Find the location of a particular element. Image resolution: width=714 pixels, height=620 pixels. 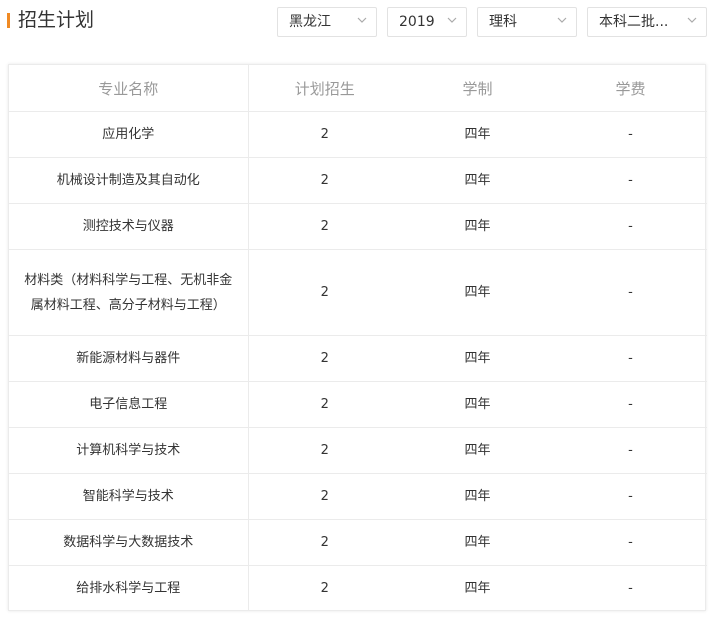

table-row: 计算机科学与技术 2 四年 - is located at coordinates (358, 450).